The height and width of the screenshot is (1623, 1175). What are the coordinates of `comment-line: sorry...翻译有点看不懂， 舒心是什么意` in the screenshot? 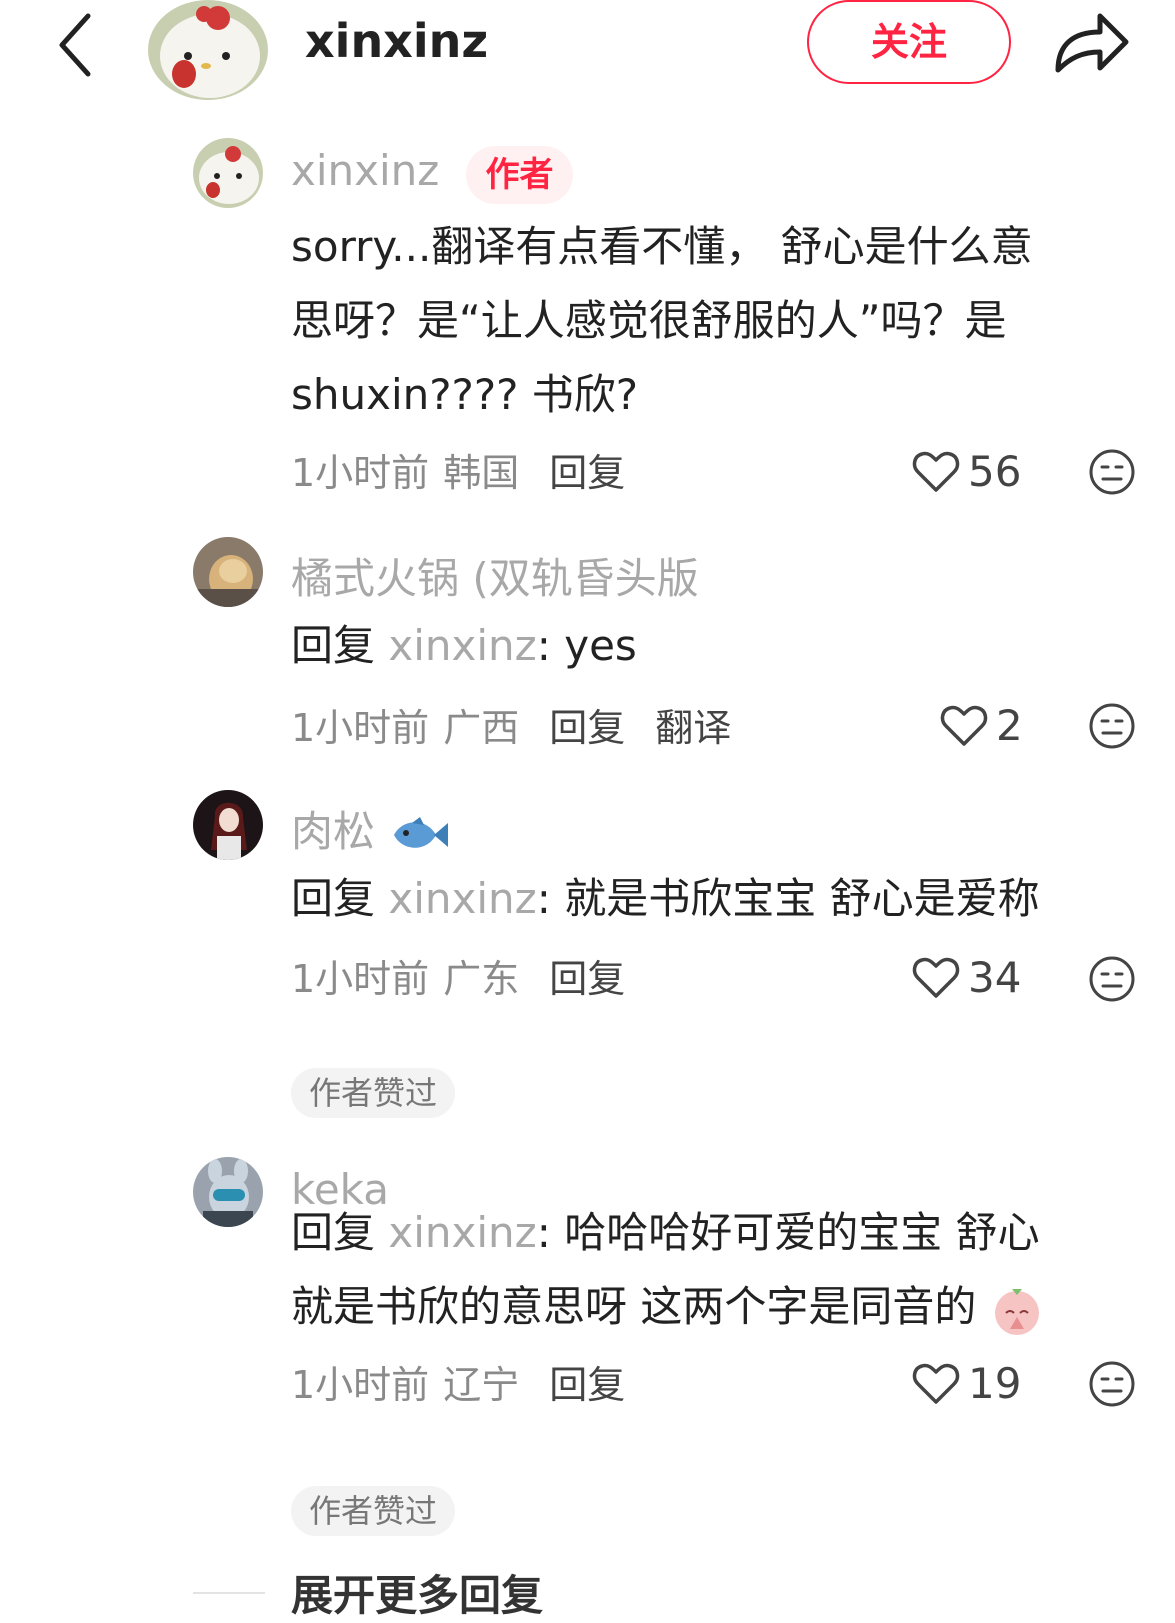 It's located at (662, 246).